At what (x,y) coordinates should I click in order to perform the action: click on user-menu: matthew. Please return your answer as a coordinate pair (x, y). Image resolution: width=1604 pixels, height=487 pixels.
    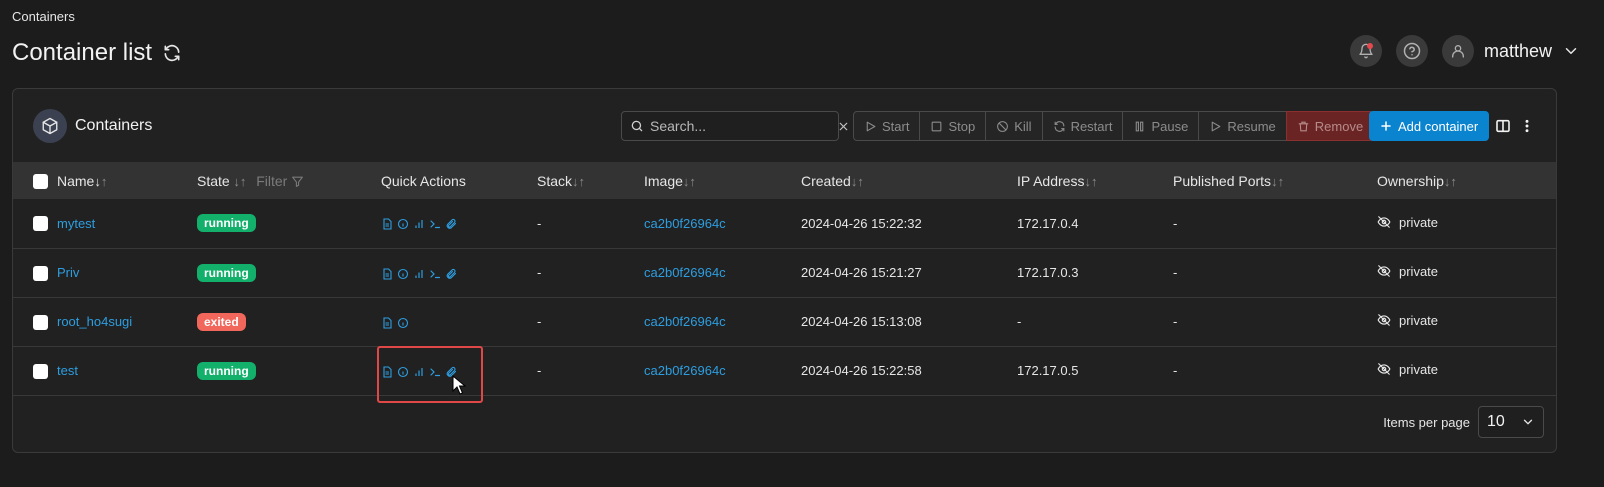
    Looking at the image, I should click on (1510, 51).